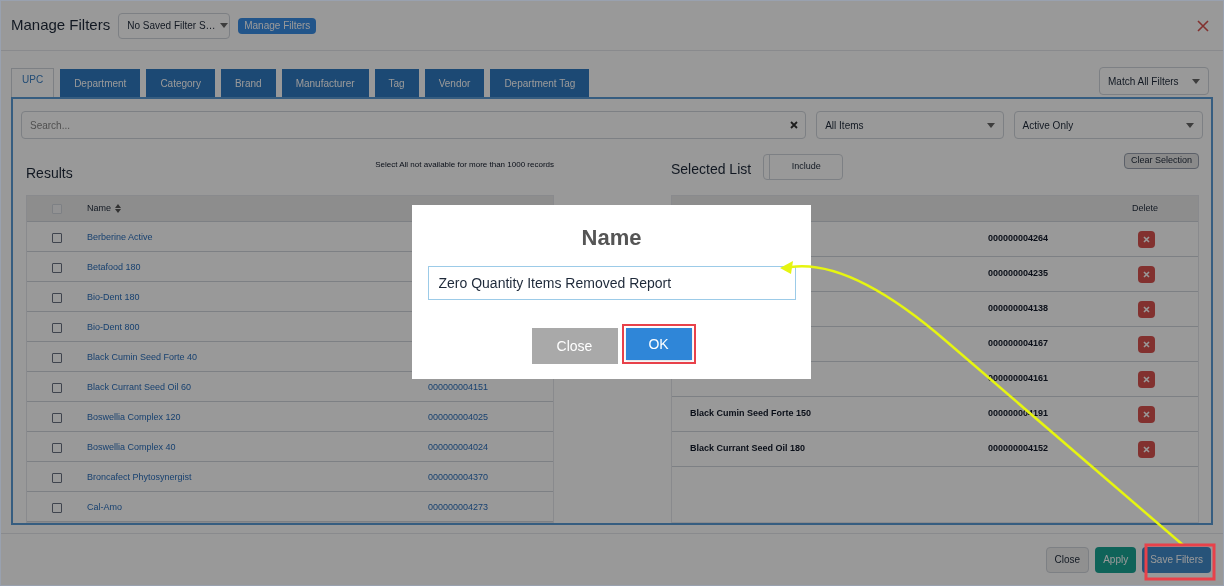  I want to click on item-link: Black Currant Seed Oil 60, so click(139, 387).